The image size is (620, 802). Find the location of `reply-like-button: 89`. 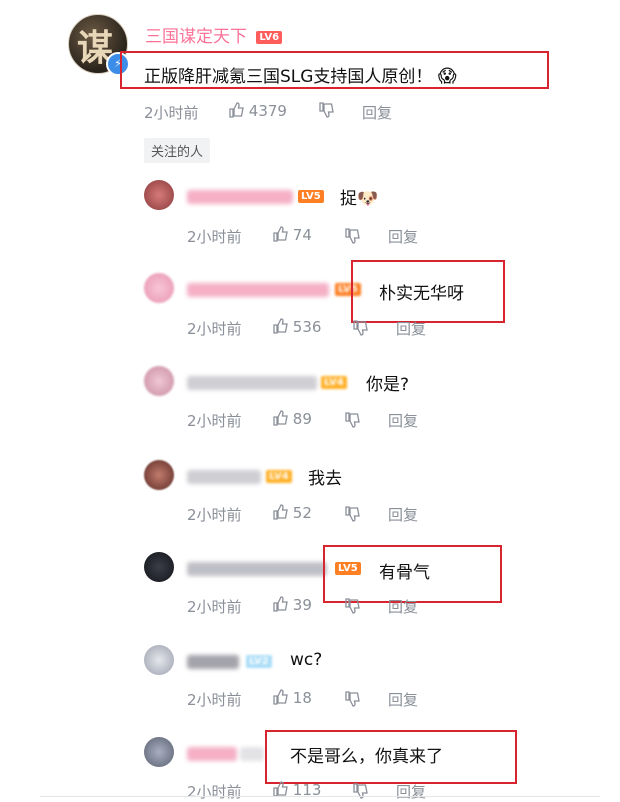

reply-like-button: 89 is located at coordinates (292, 419).